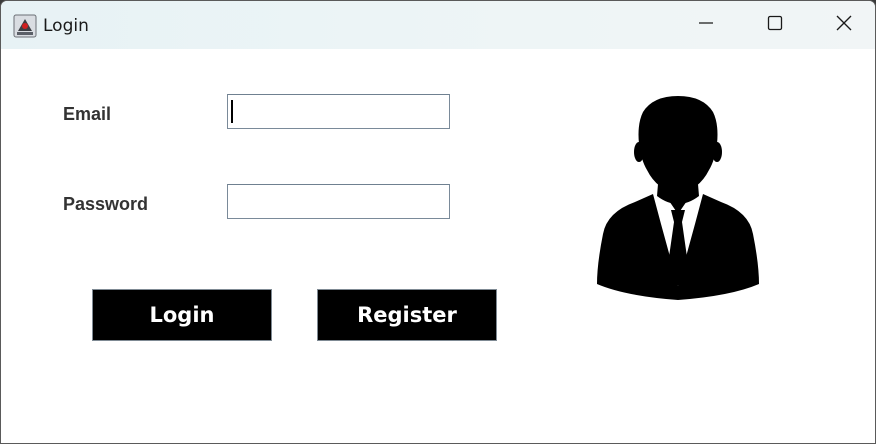 The image size is (876, 444). What do you see at coordinates (338, 111) in the screenshot?
I see `email-field` at bounding box center [338, 111].